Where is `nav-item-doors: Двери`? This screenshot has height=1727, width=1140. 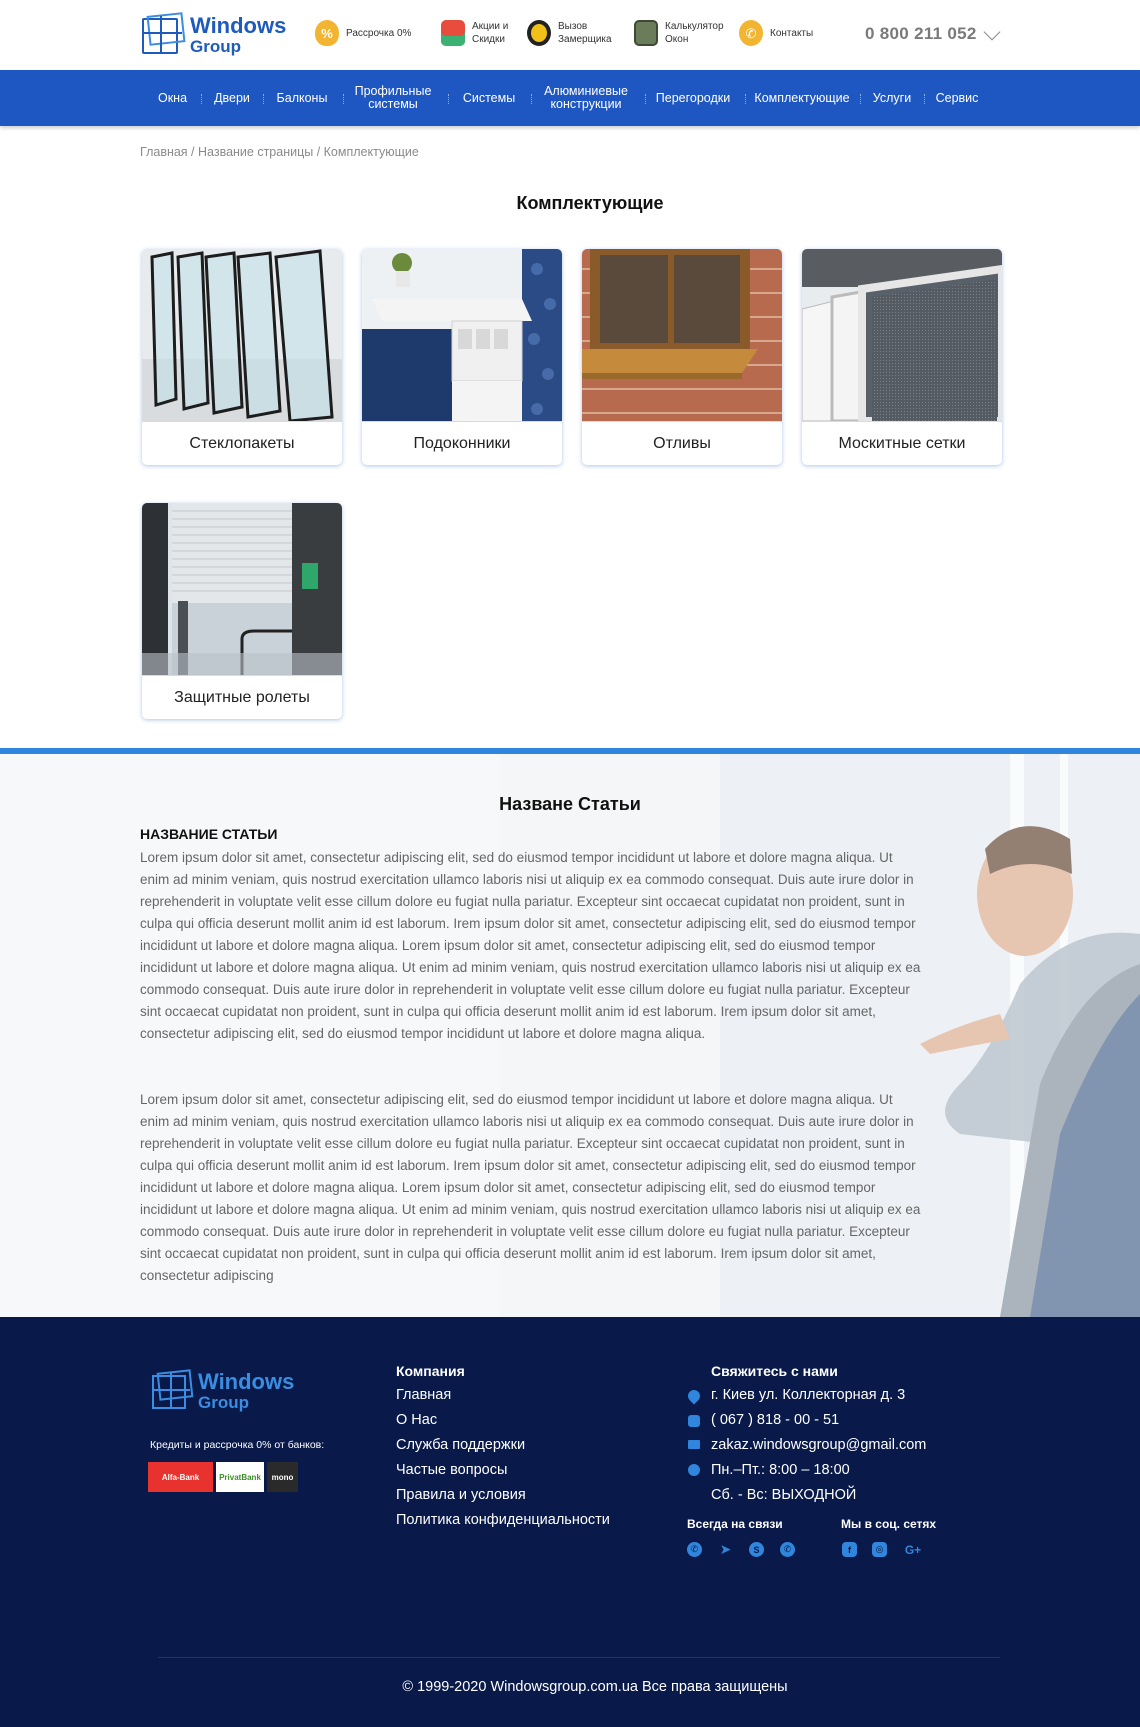 nav-item-doors: Двери is located at coordinates (232, 98).